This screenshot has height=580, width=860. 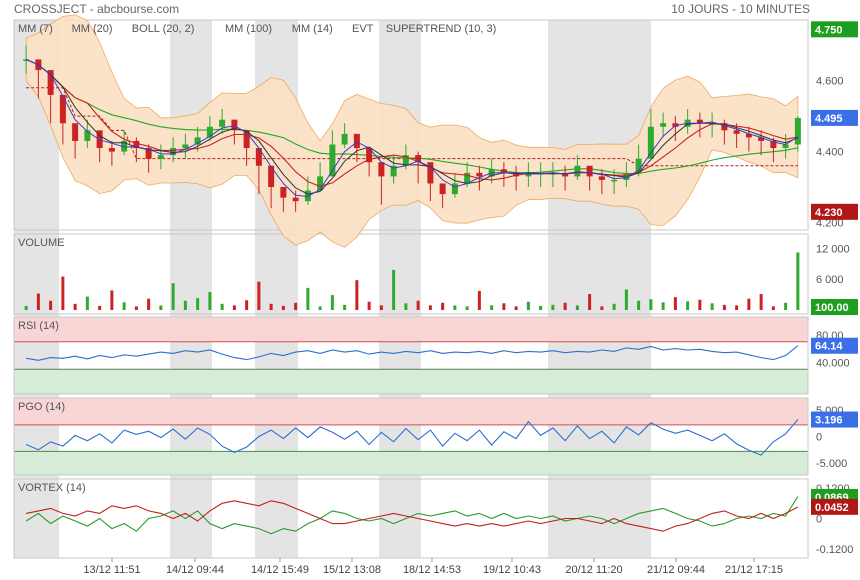 I want to click on y-tick-label: -5.000, so click(x=831, y=464).